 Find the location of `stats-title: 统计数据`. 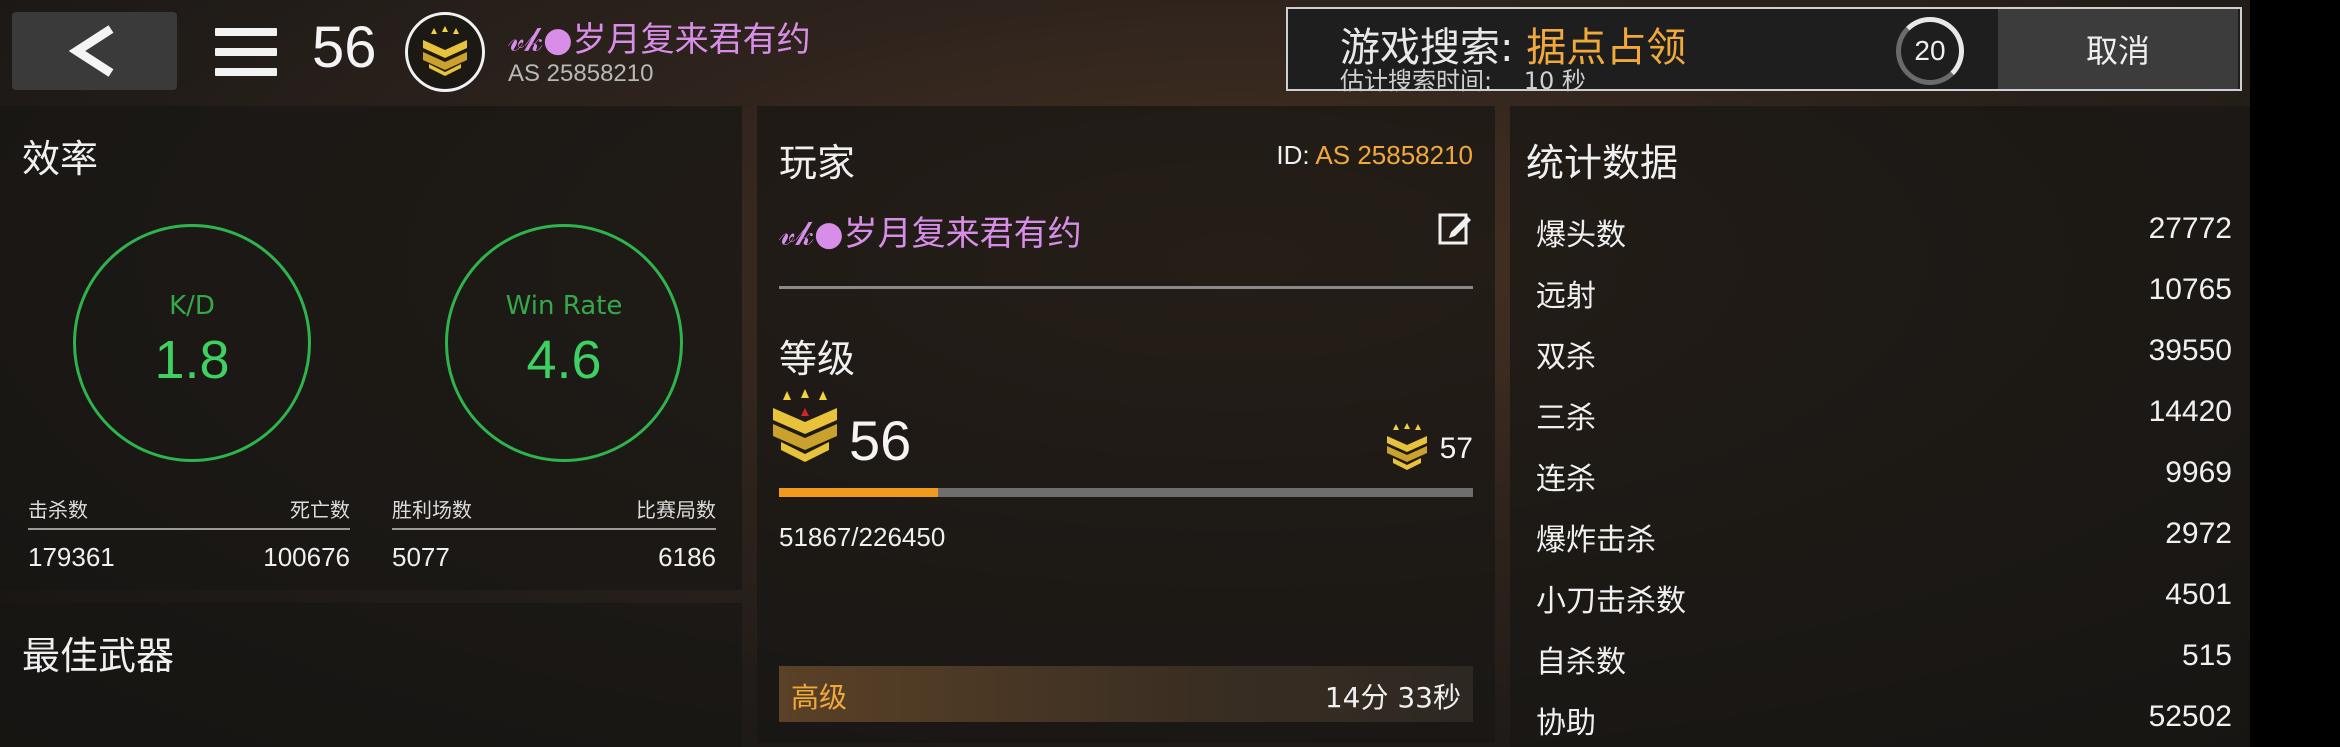

stats-title: 统计数据 is located at coordinates (1602, 163).